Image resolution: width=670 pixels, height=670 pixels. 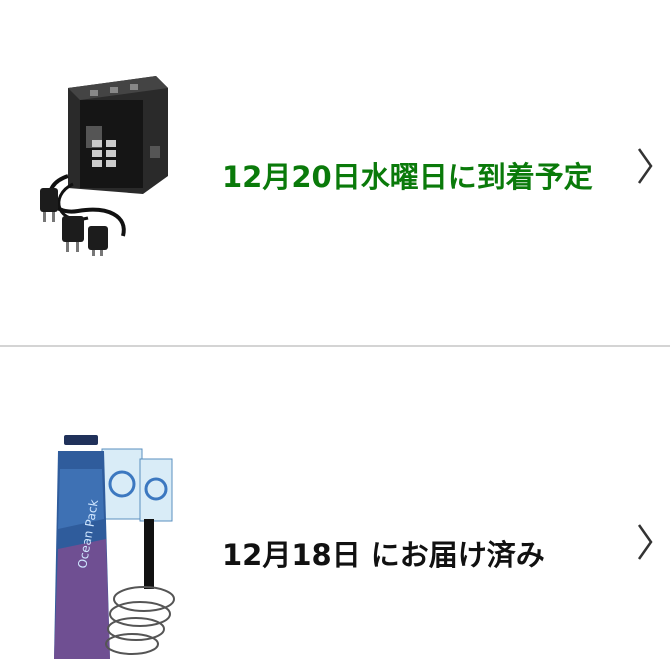 I want to click on dry-bag-product-icon: Ocean Pack, so click(x=114, y=547).